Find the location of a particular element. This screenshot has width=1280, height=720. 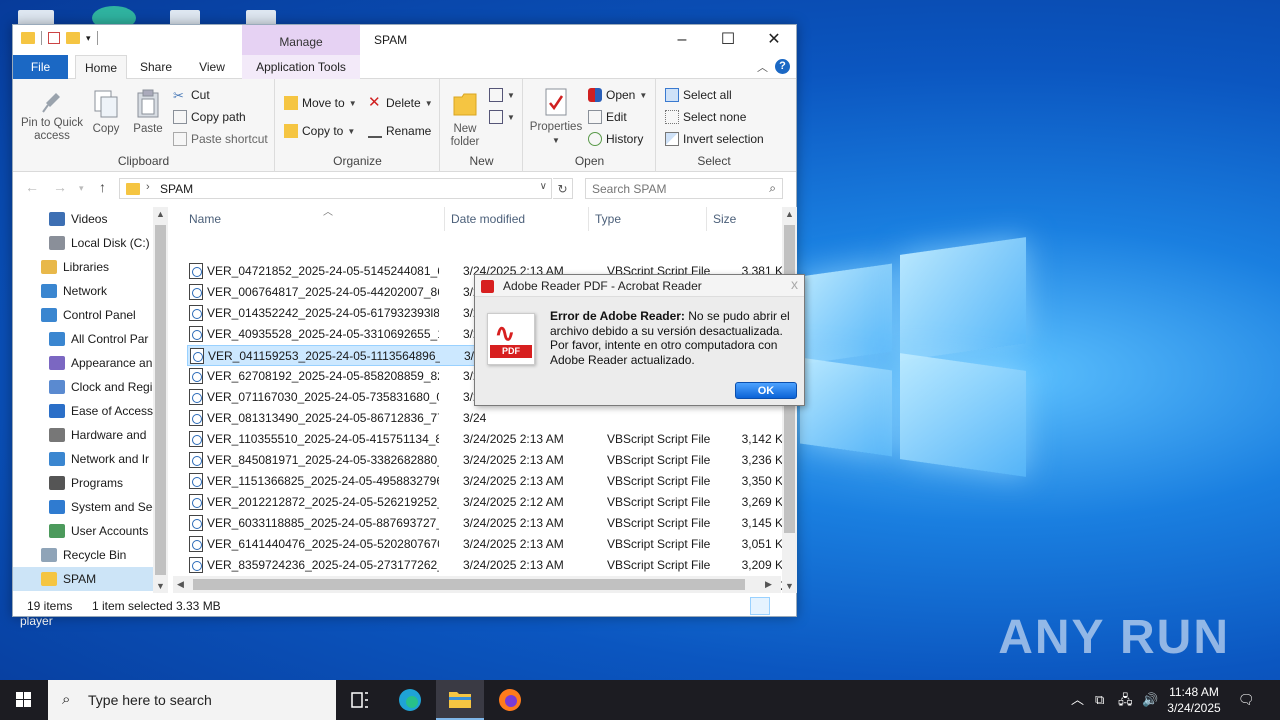

search-icon: ⌕ is located at coordinates (772, 188).